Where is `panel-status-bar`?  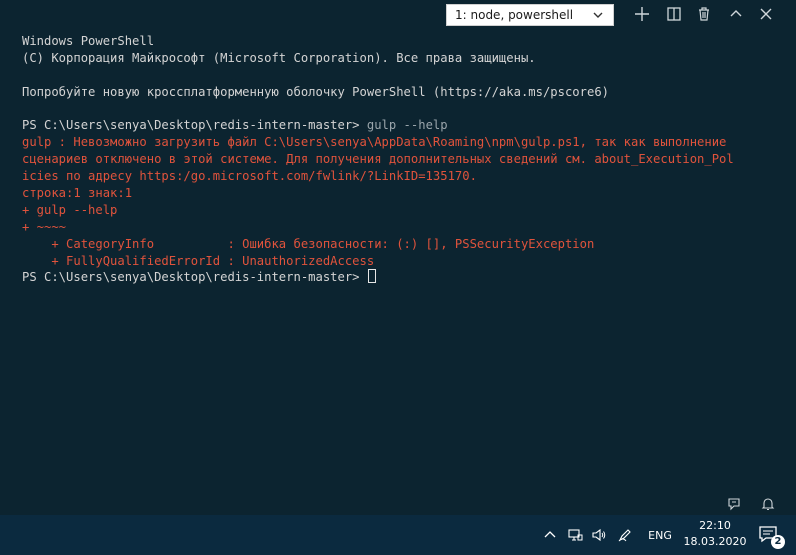
panel-status-bar is located at coordinates (756, 504).